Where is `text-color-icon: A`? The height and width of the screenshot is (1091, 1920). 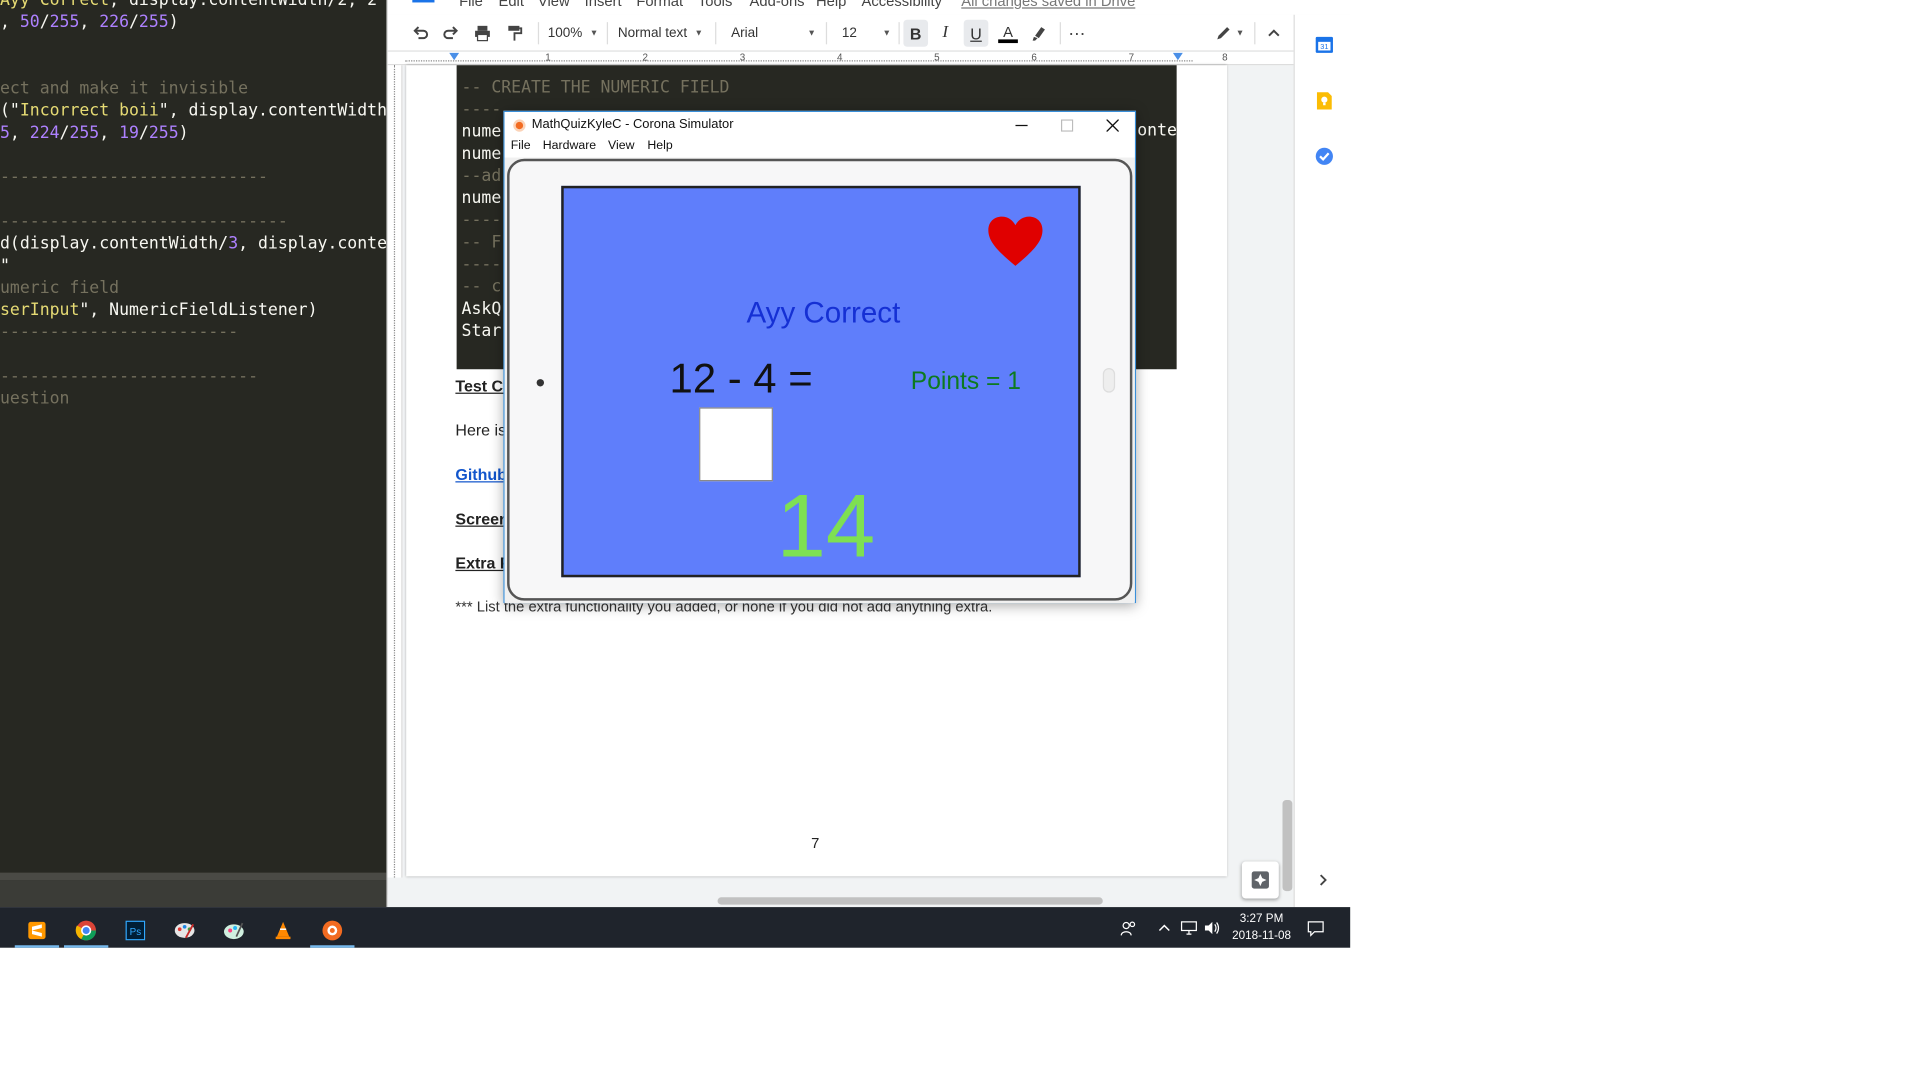 text-color-icon: A is located at coordinates (1008, 31).